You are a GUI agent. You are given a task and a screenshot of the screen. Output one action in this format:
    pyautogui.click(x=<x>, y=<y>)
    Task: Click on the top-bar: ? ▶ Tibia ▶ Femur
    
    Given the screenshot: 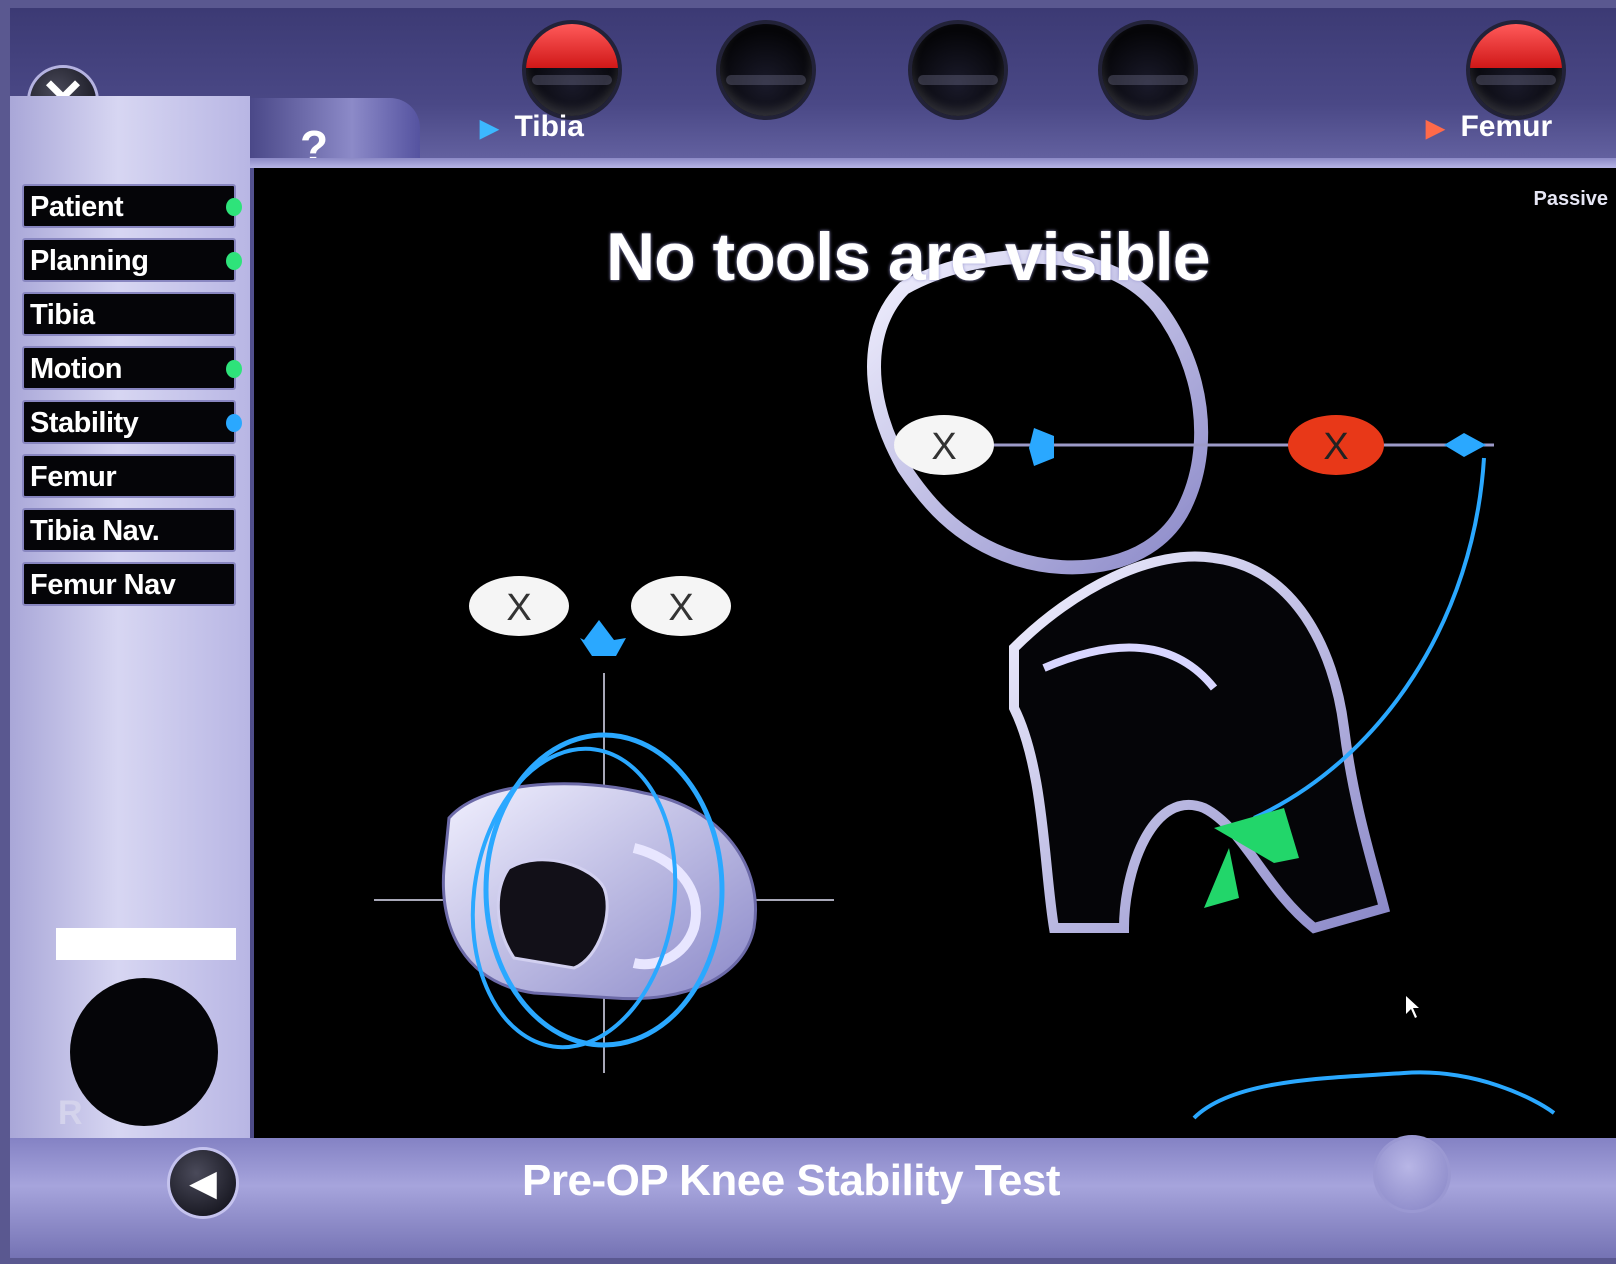 What is the action you would take?
    pyautogui.click(x=813, y=90)
    